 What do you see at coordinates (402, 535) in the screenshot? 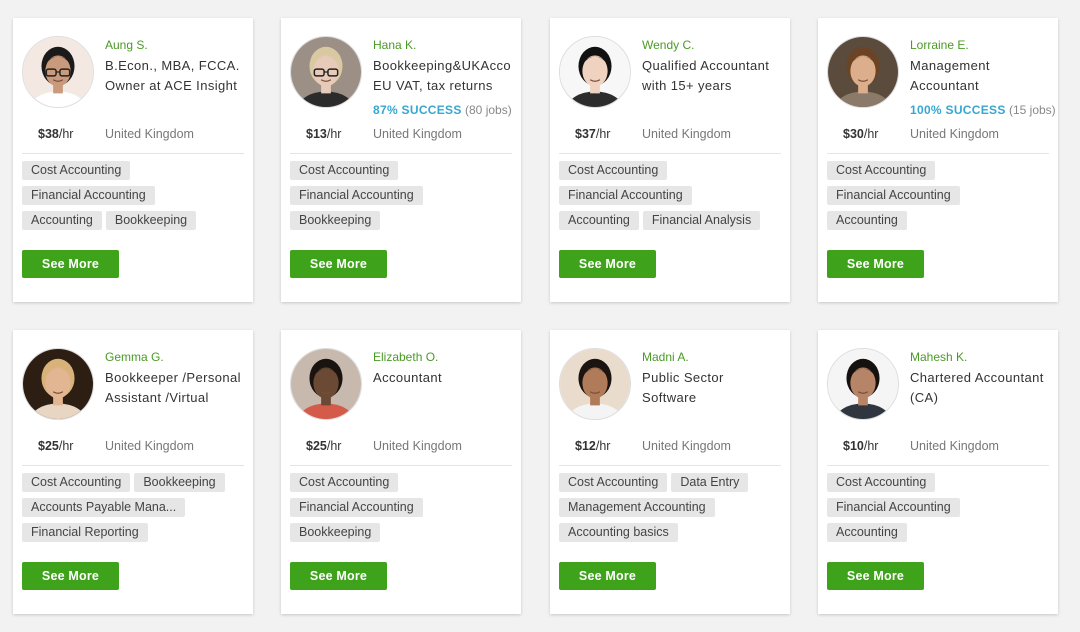
I see `skill-row: Bookkeeping` at bounding box center [402, 535].